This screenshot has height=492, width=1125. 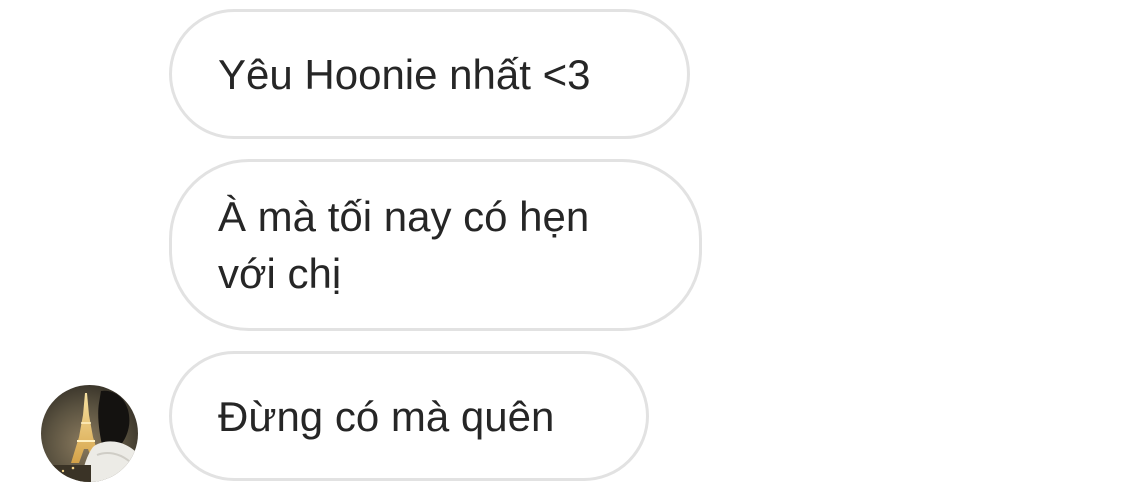 I want to click on message-bubble: Yêu Hoonie nhất <3, so click(x=429, y=74).